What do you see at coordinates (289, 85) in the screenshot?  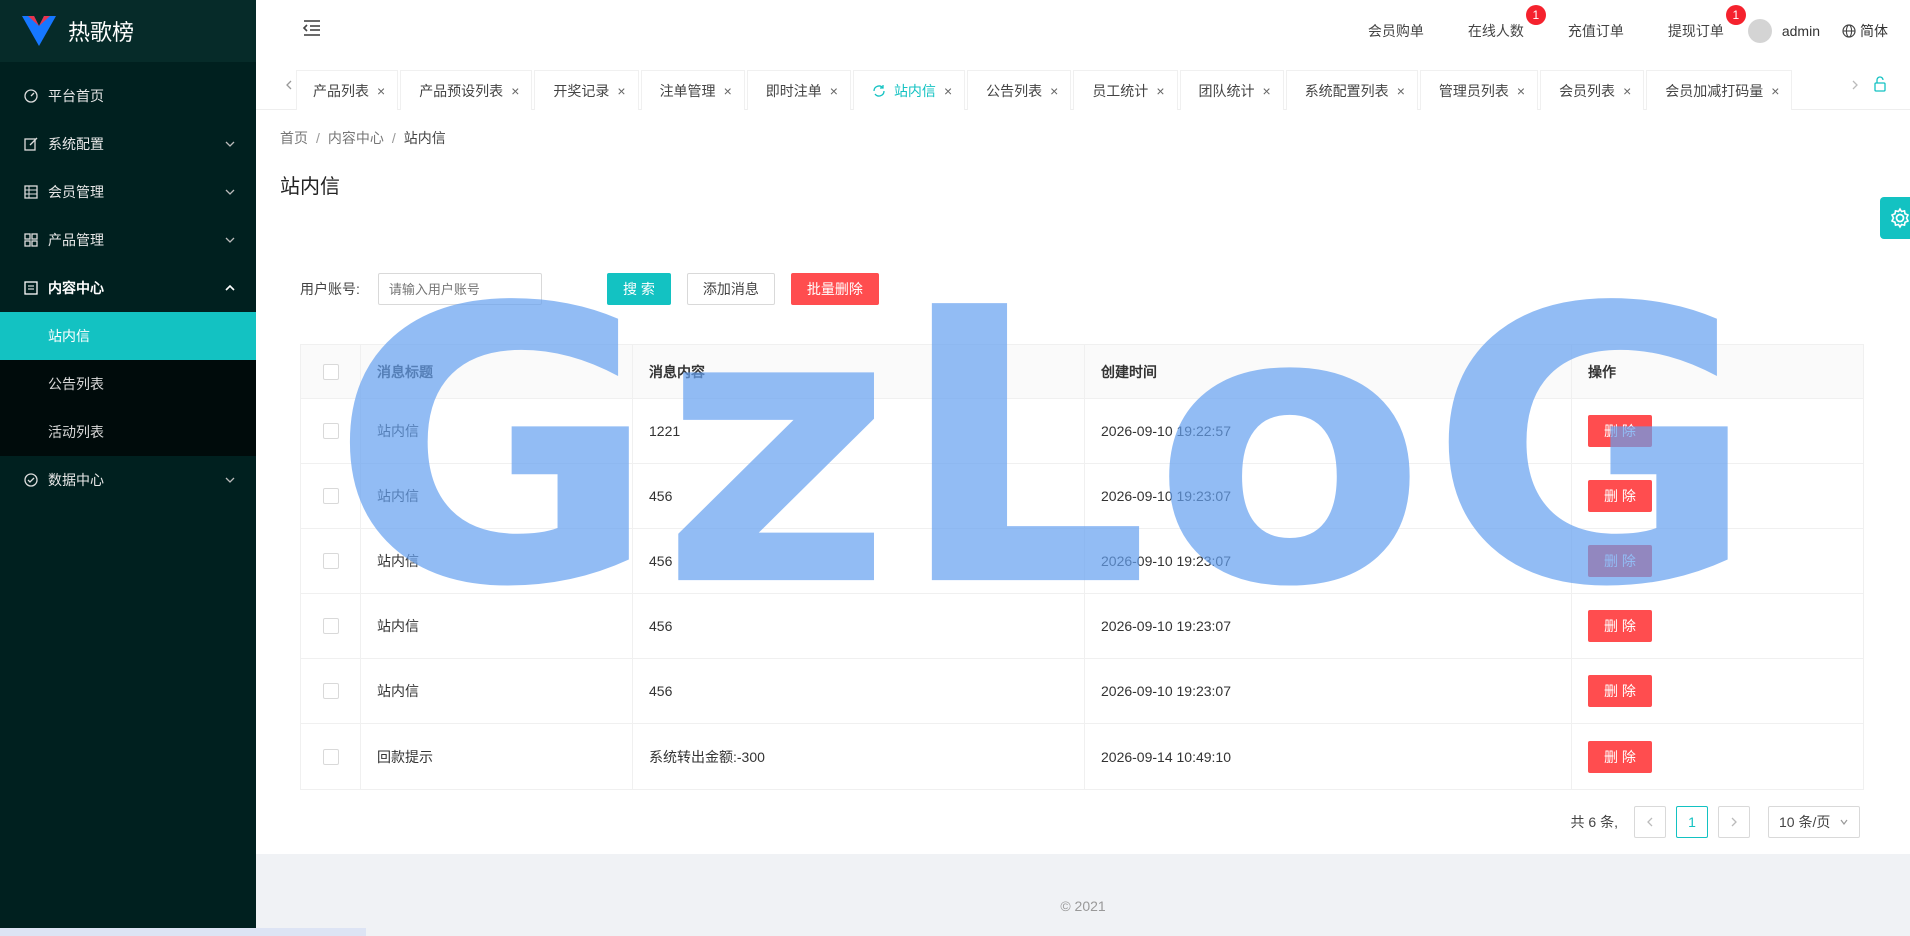 I see `chevron-left-icon` at bounding box center [289, 85].